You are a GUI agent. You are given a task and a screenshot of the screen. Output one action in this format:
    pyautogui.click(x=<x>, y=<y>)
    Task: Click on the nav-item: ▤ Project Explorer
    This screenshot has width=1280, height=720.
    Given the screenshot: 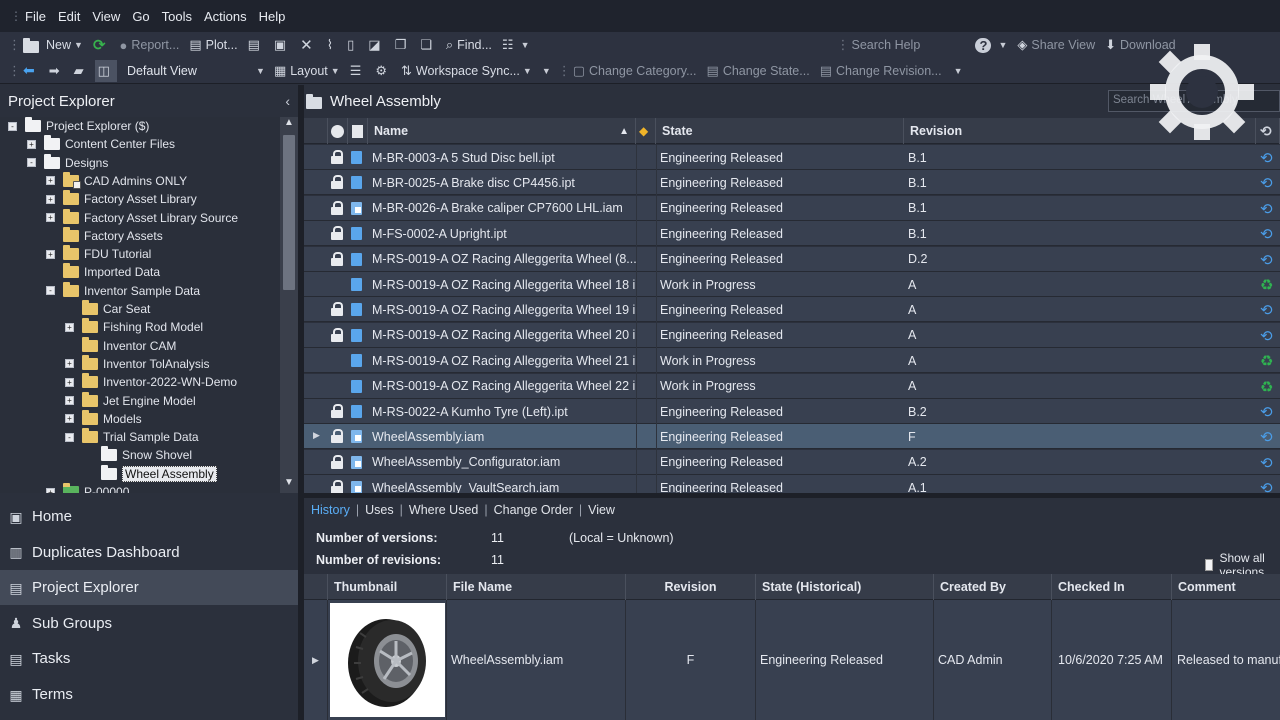 What is the action you would take?
    pyautogui.click(x=149, y=588)
    